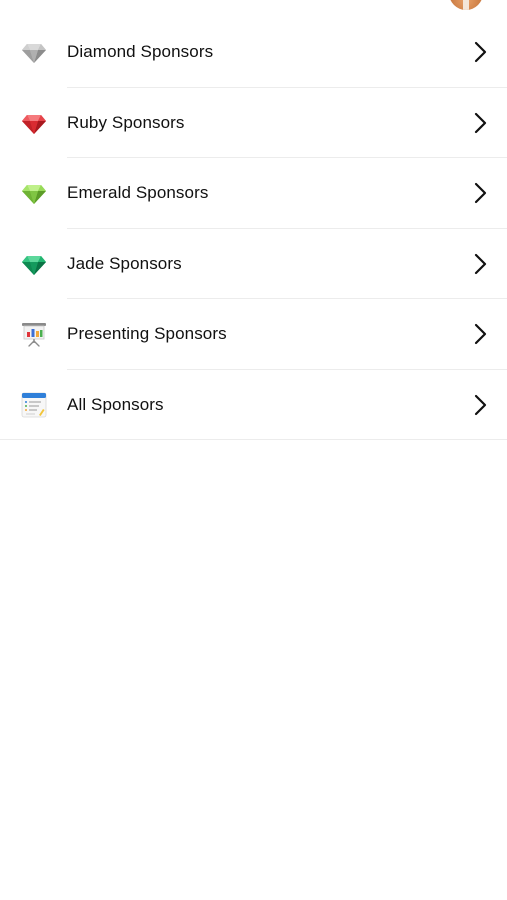  What do you see at coordinates (253, 405) in the screenshot?
I see `list-item-all-sponsors: All Sponsors` at bounding box center [253, 405].